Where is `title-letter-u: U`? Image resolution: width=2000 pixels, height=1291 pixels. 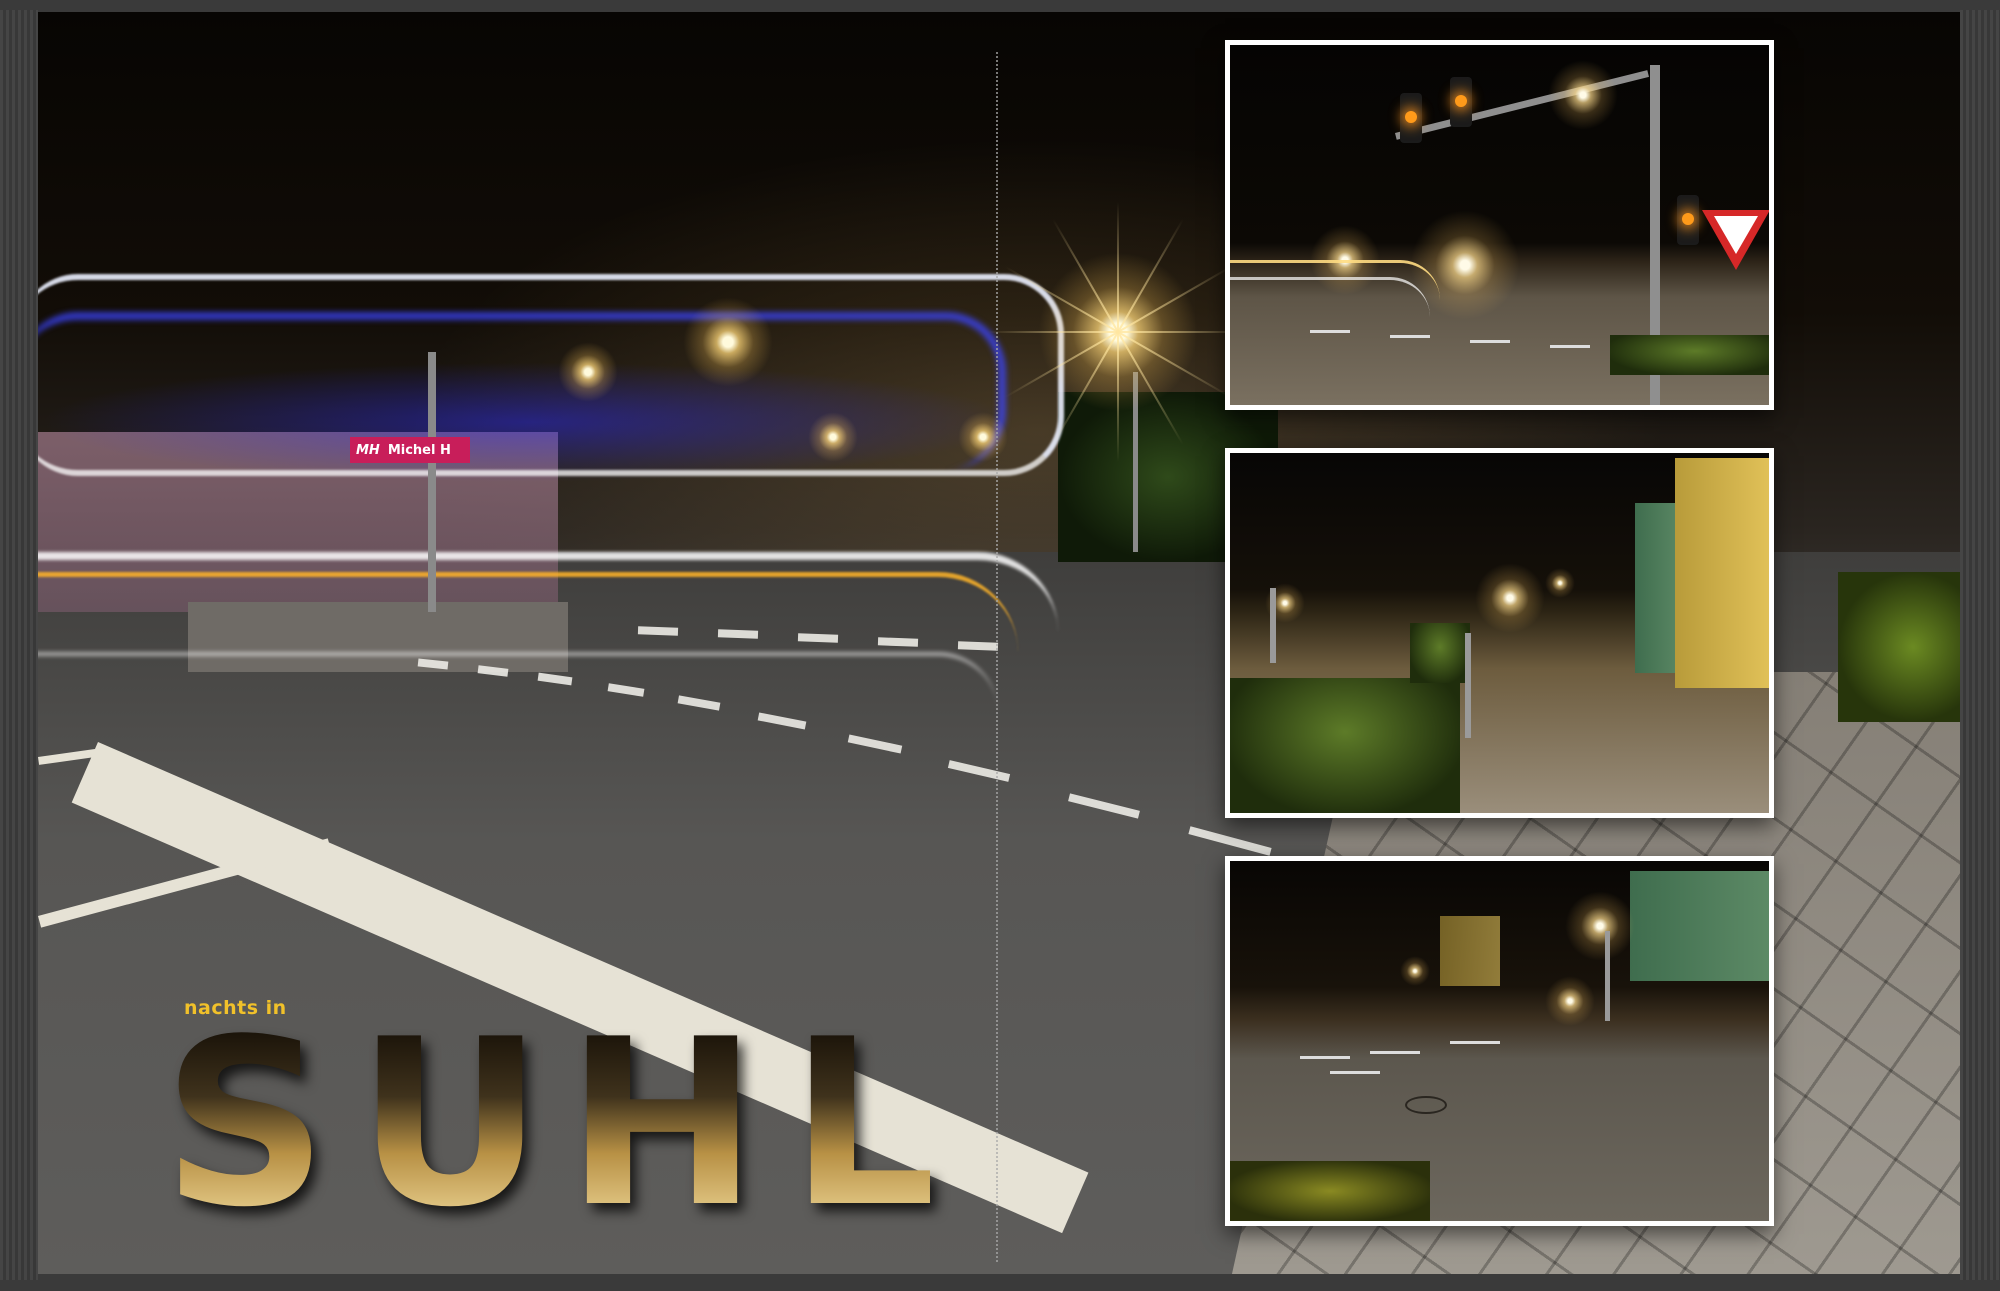 title-letter-u: U is located at coordinates (450, 1125).